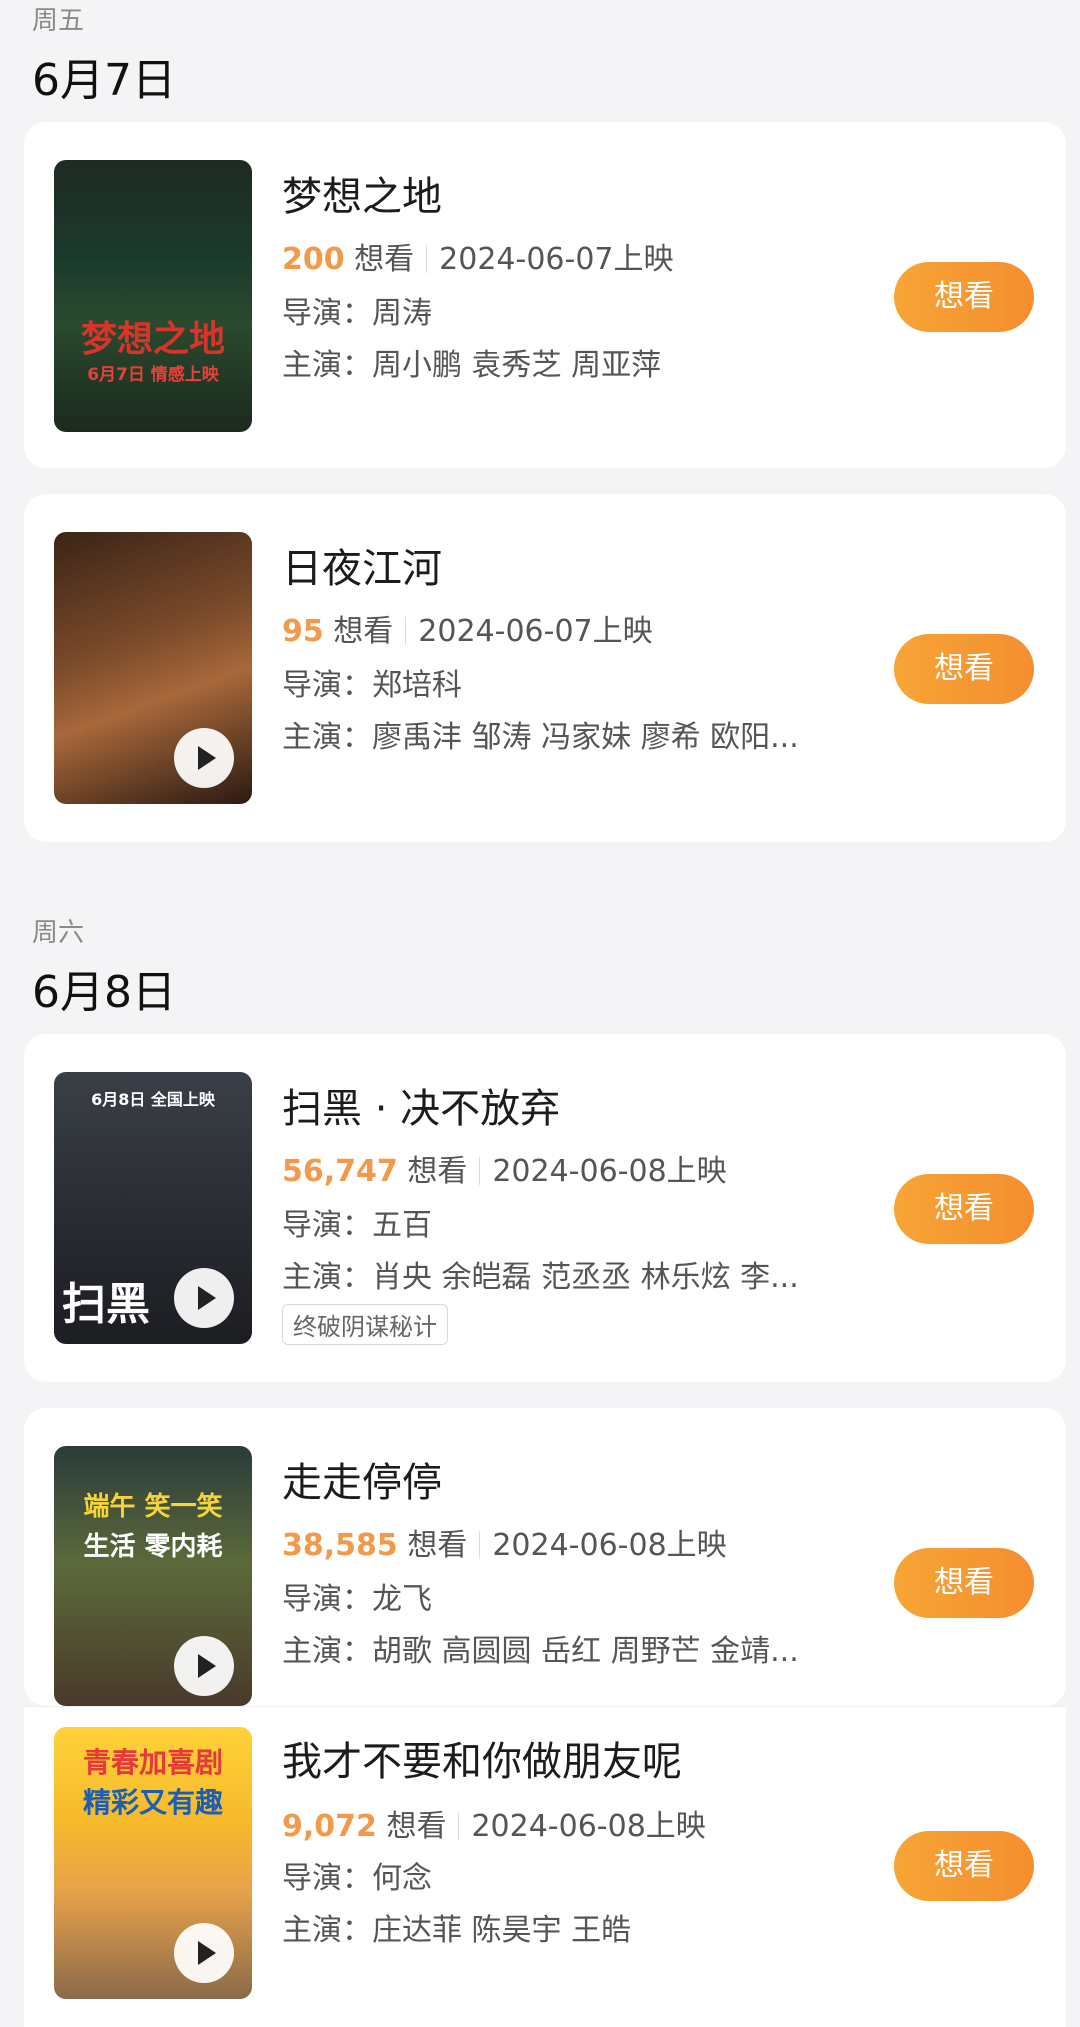 The height and width of the screenshot is (2027, 1080). Describe the element at coordinates (357, 1225) in the screenshot. I see `movie-director: 导演：五百` at that location.